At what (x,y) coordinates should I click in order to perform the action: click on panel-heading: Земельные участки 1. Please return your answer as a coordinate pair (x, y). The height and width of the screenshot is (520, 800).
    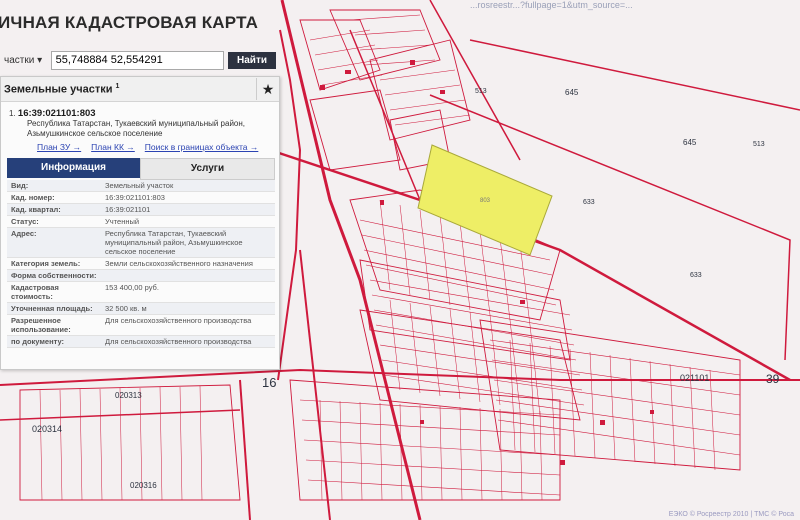
    Looking at the image, I should click on (60, 89).